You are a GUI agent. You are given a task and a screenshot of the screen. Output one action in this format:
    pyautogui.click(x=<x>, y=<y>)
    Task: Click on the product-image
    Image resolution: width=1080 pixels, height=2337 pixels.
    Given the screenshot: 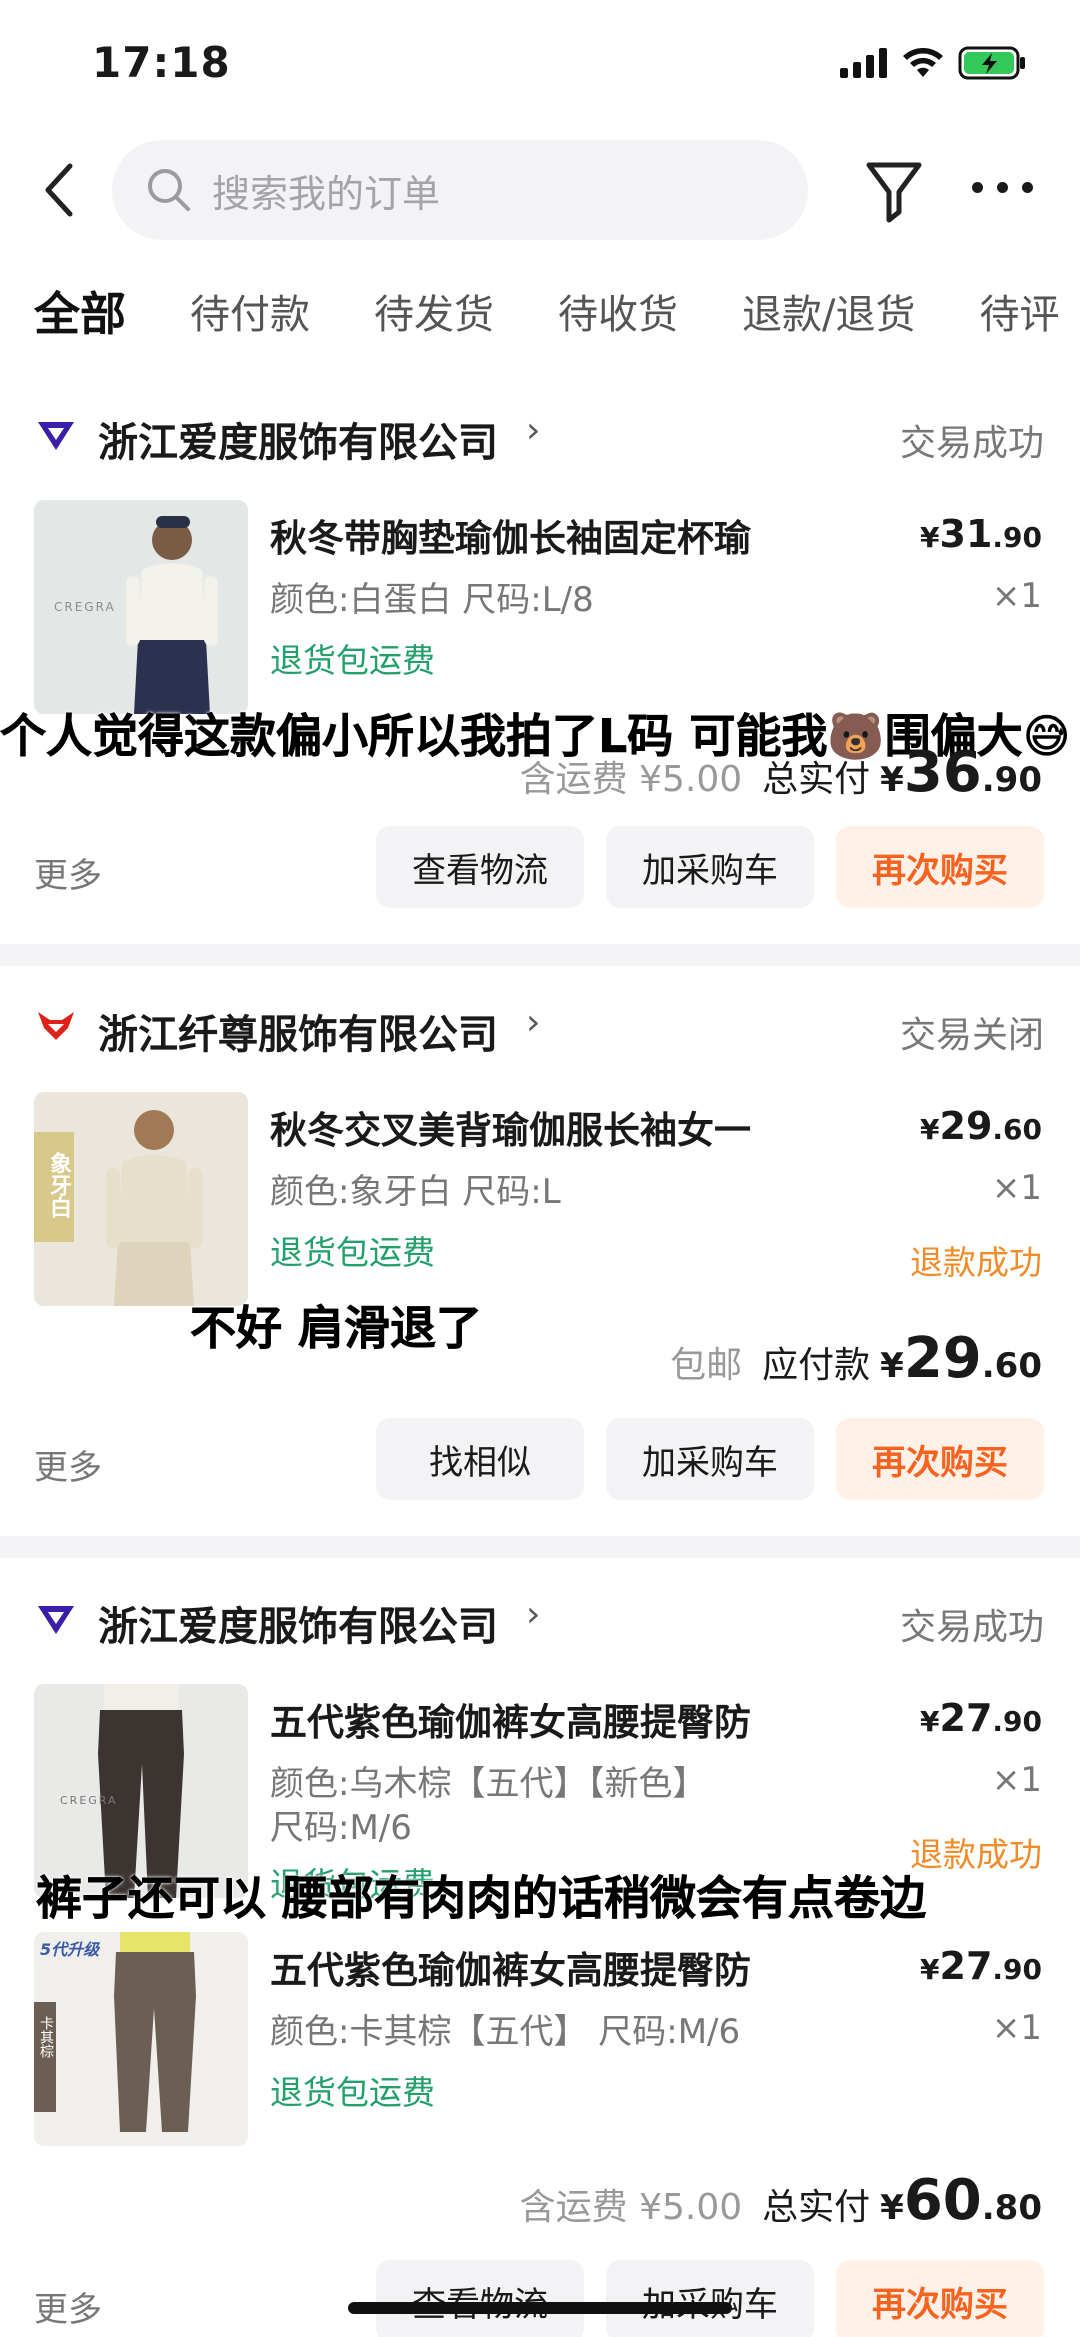 What is the action you would take?
    pyautogui.click(x=141, y=2039)
    